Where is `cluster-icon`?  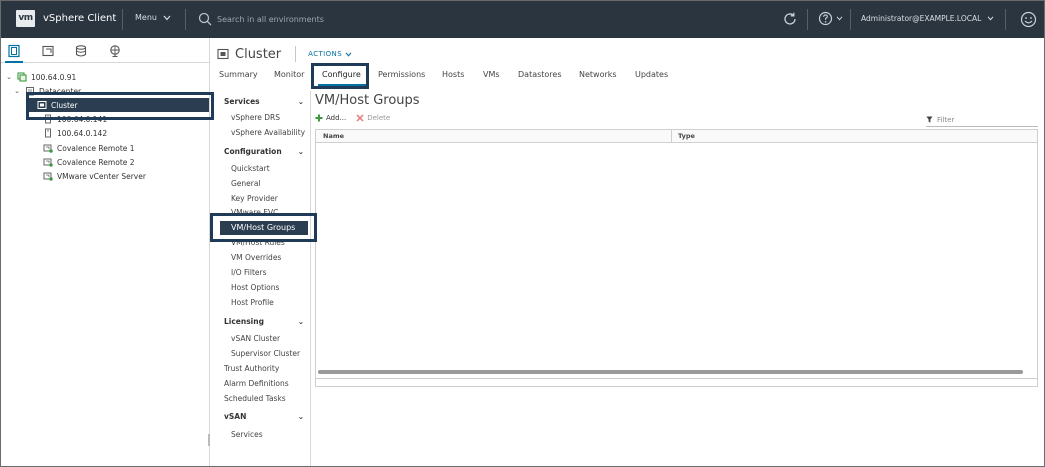
cluster-icon is located at coordinates (223, 54).